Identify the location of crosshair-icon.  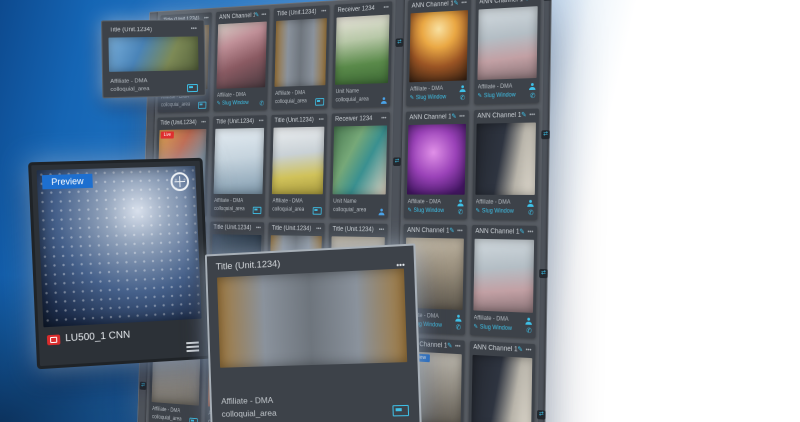
(180, 181).